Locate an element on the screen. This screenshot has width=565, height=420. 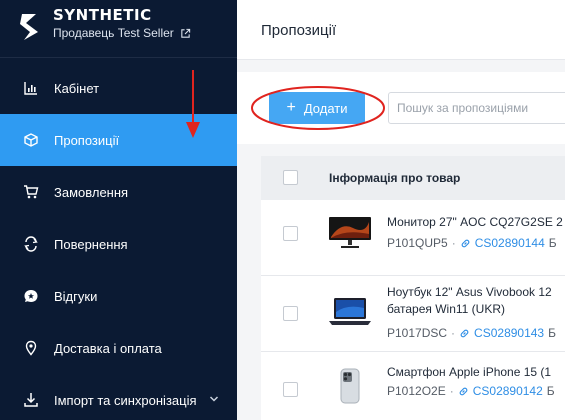
sidebar-item-label: Відгуки is located at coordinates (76, 296).